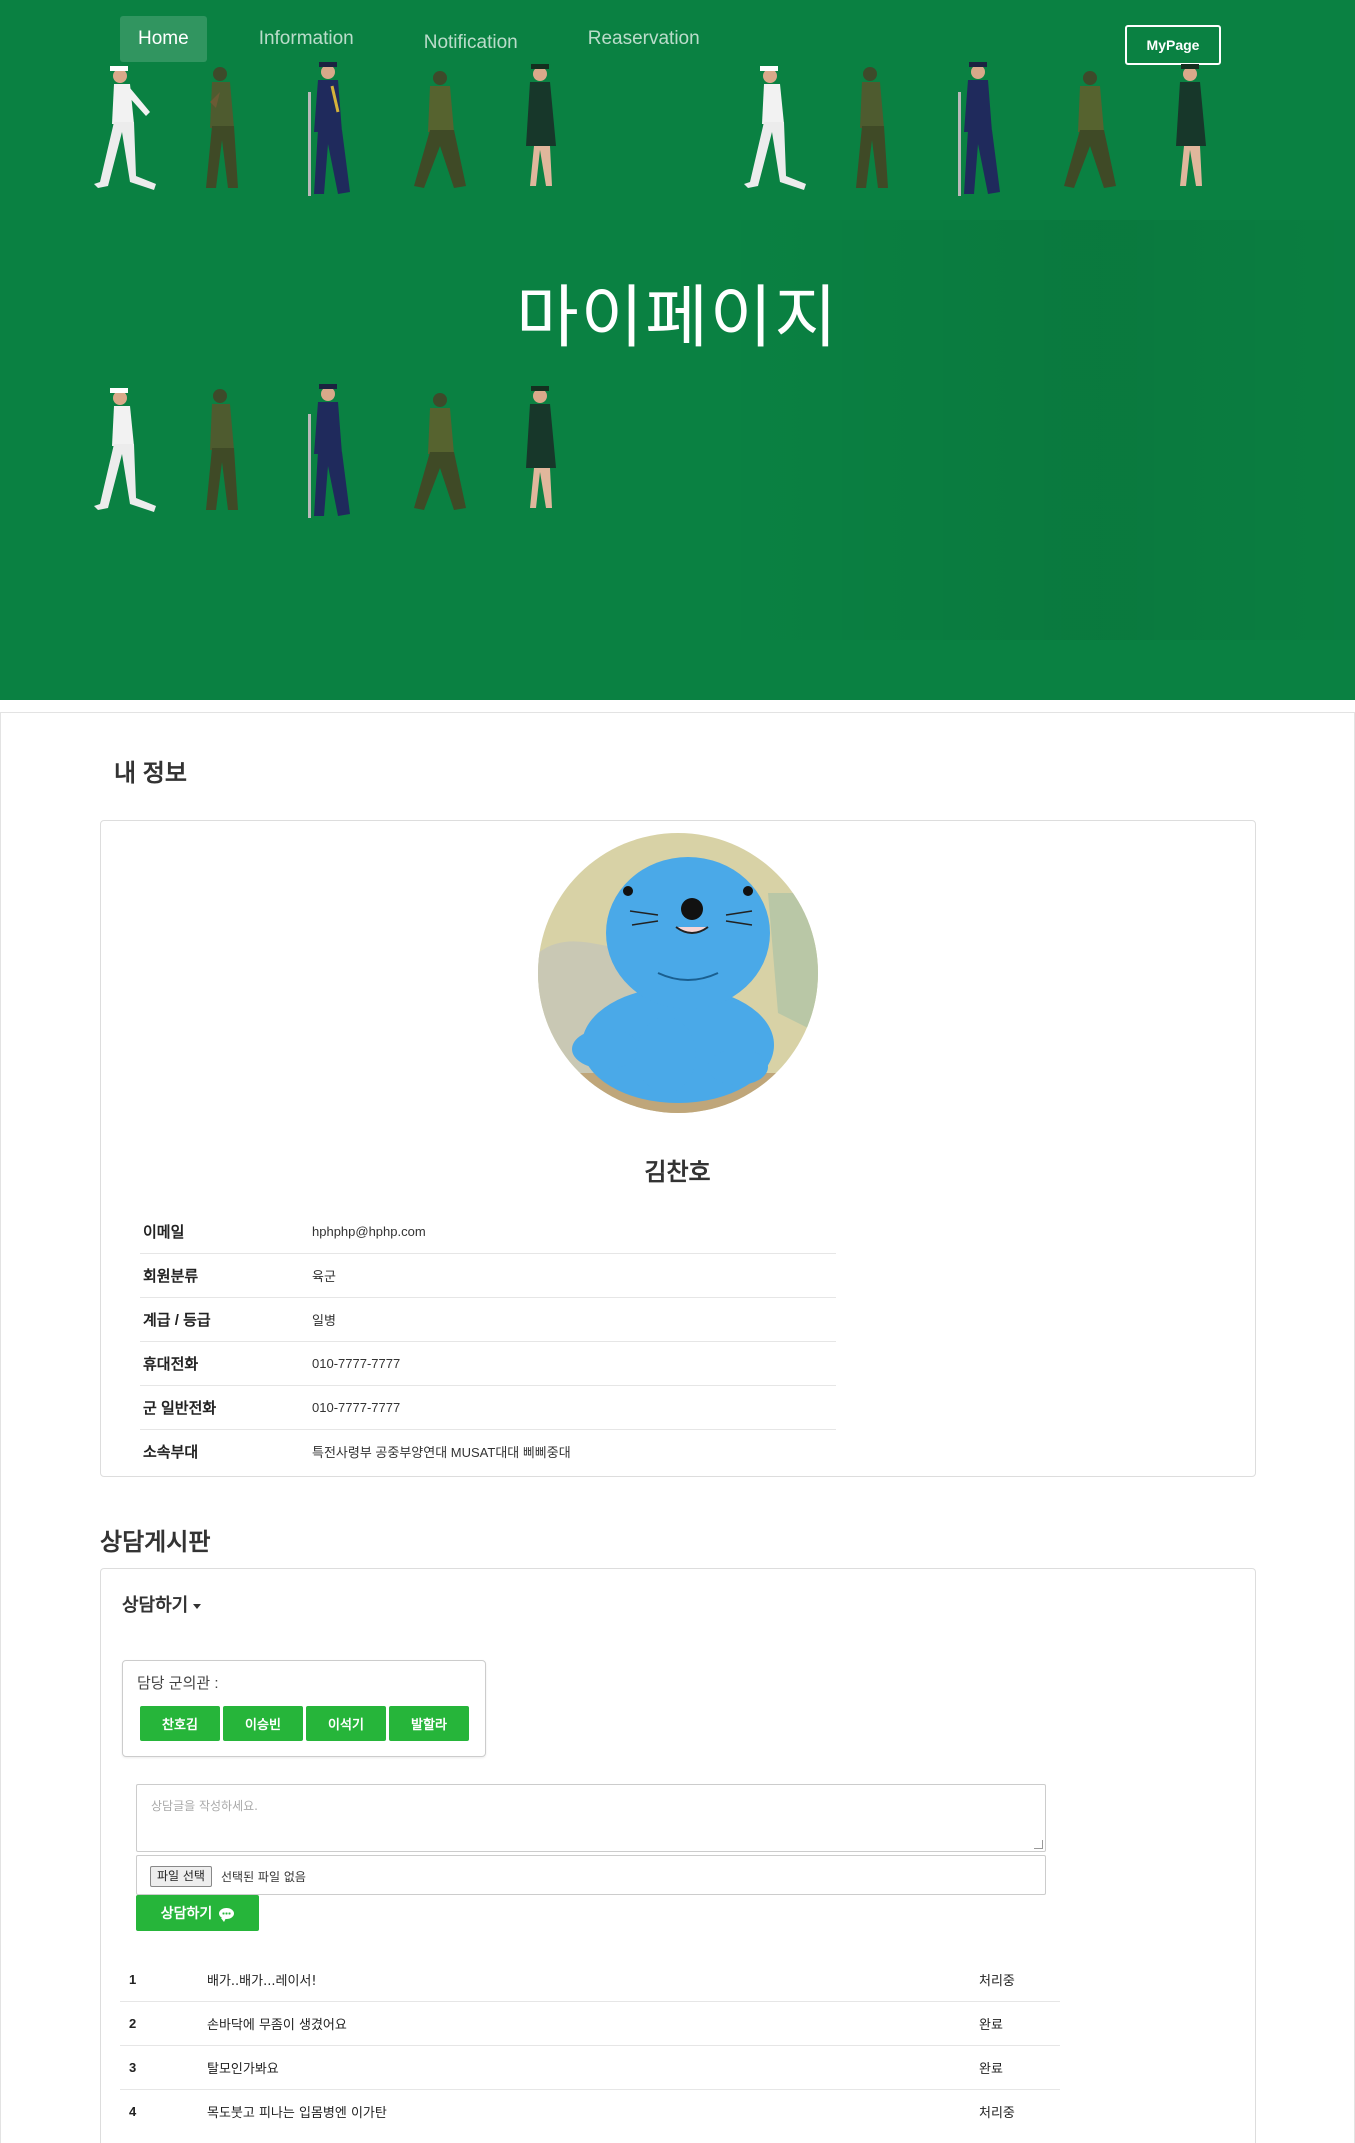  Describe the element at coordinates (133, 2111) in the screenshot. I see `post-number: 4` at that location.